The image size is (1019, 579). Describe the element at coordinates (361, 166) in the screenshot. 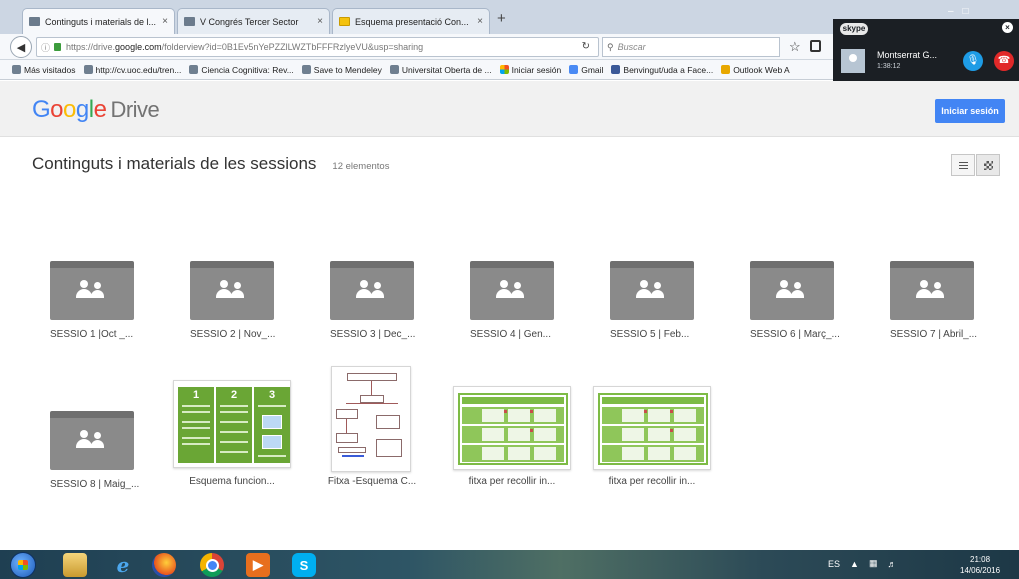

I see `item-count: 12 elementos` at that location.